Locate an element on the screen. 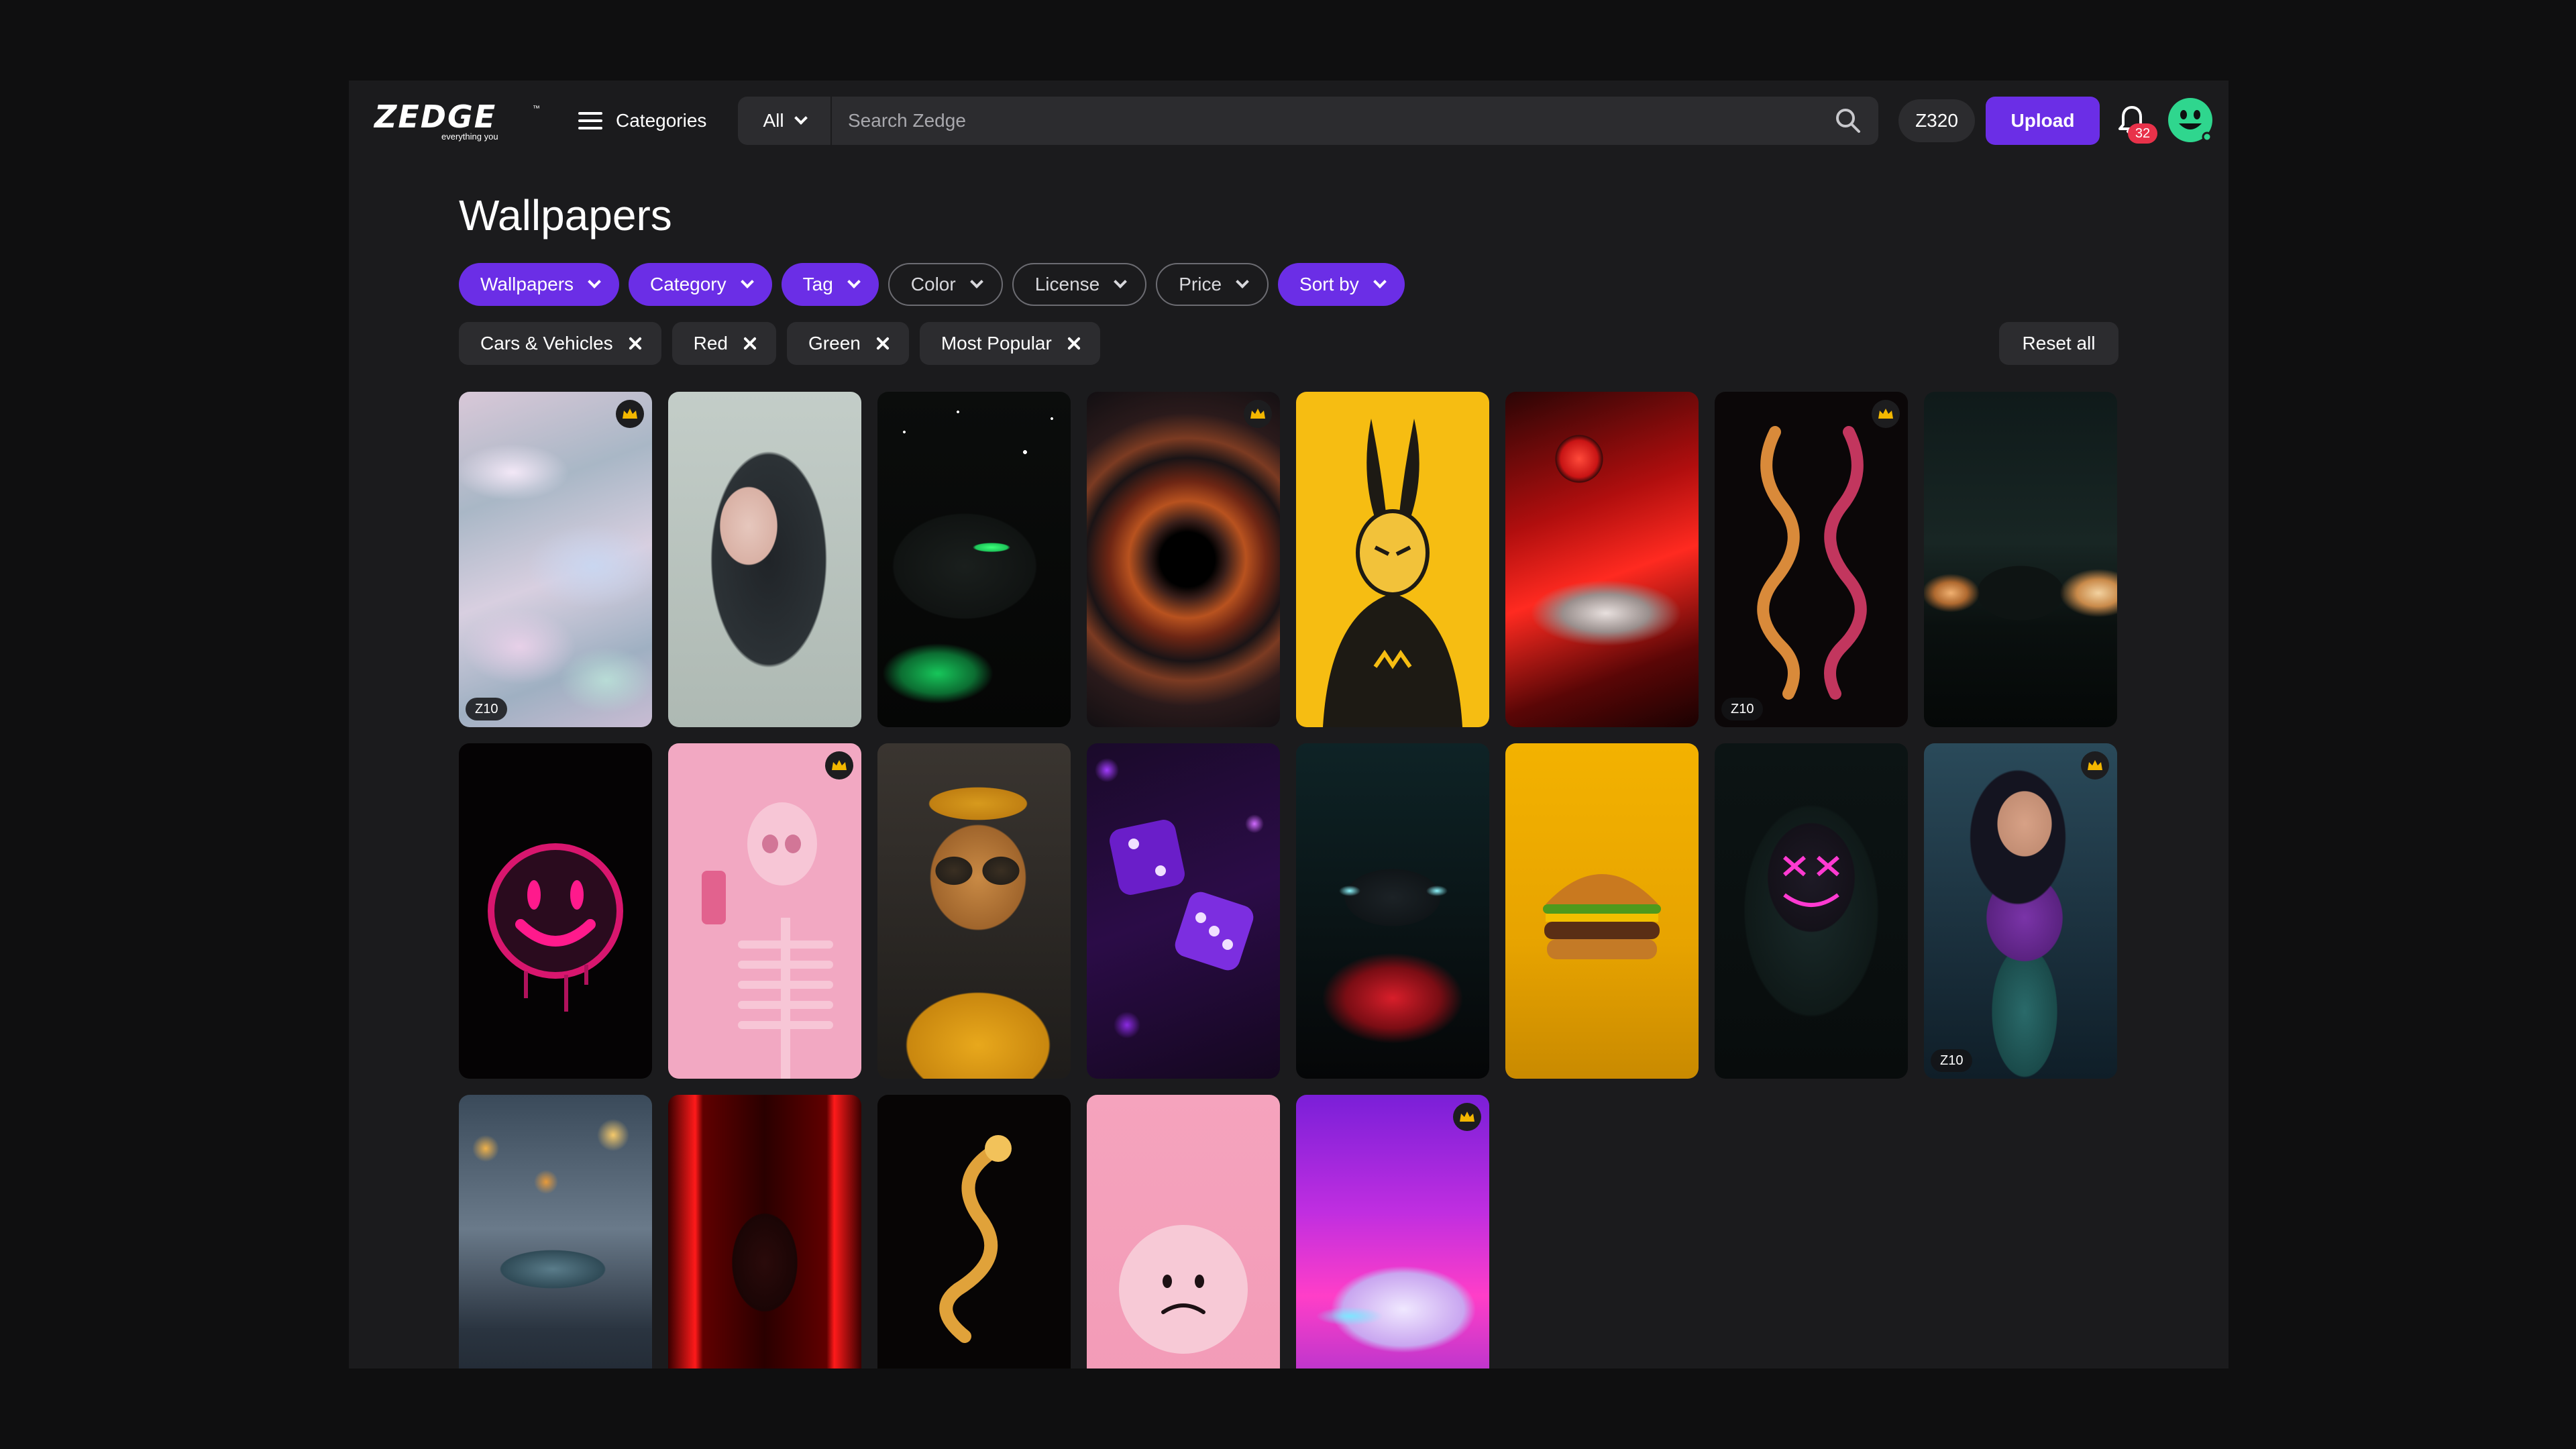  filter-price: Price is located at coordinates (1212, 284).